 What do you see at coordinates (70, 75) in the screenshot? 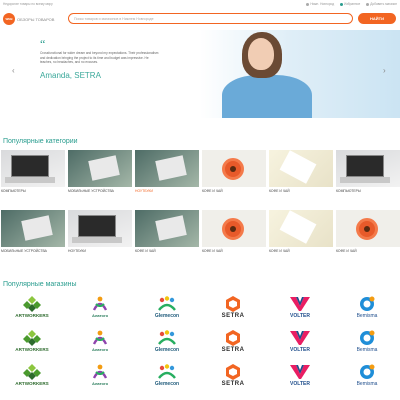
I see `testimonial-author: Amanda, SETRA` at bounding box center [70, 75].